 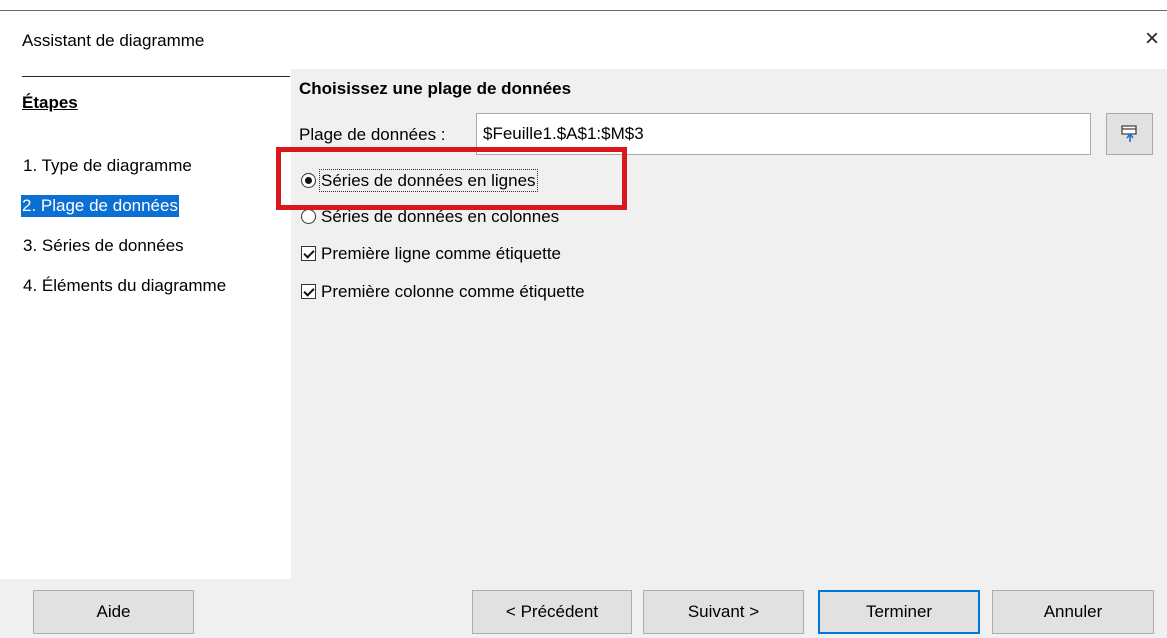 I want to click on select-range-button, so click(x=1129, y=134).